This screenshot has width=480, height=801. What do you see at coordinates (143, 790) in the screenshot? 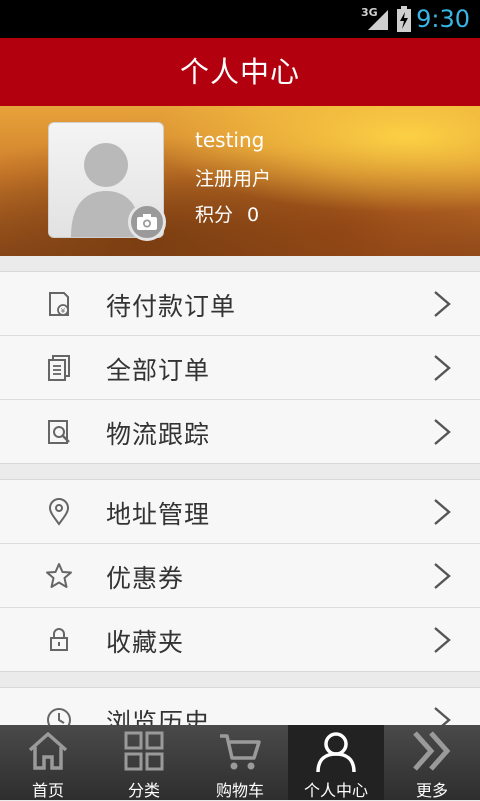
I see `tab-label: 分类` at bounding box center [143, 790].